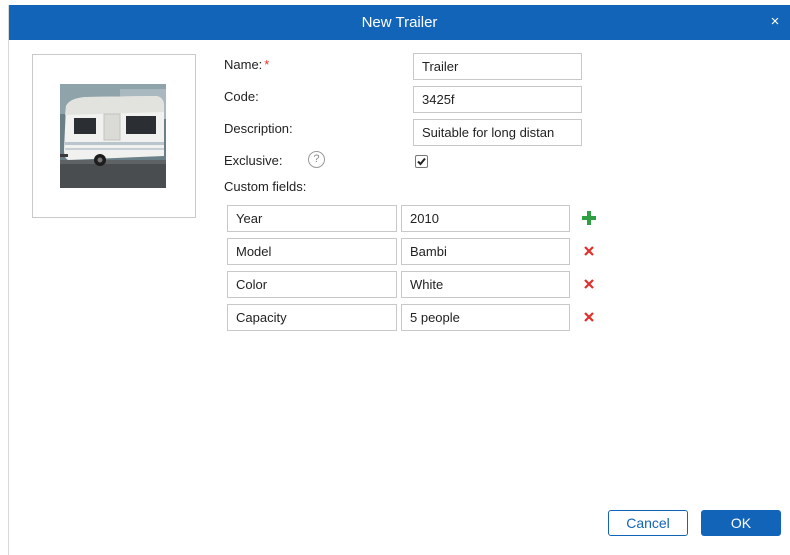  What do you see at coordinates (312, 218) in the screenshot?
I see `custom-field-key: Year` at bounding box center [312, 218].